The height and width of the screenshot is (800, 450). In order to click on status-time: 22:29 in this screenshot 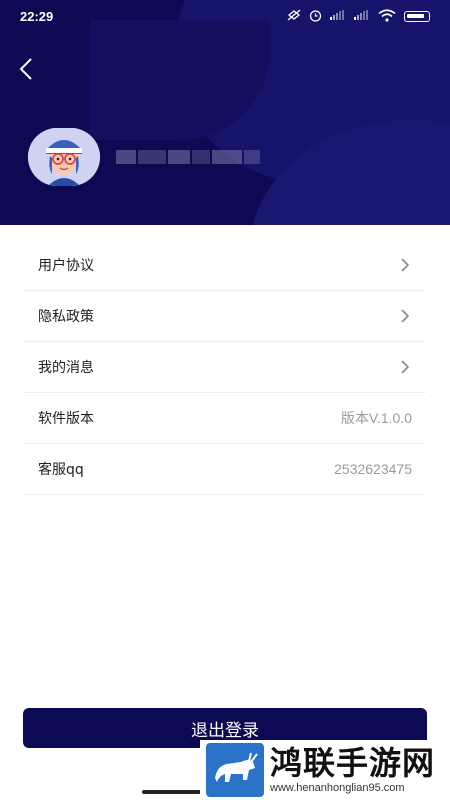, I will do `click(37, 16)`.